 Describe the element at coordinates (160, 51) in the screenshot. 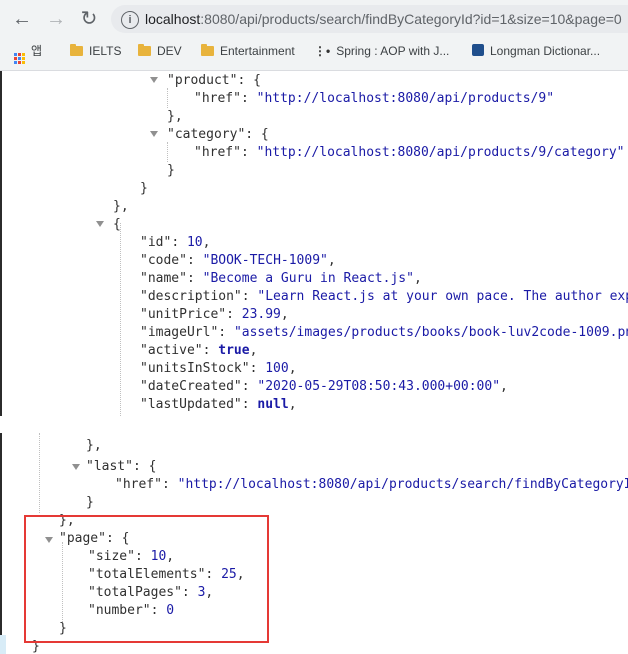

I see `bookmark-dev: DEV` at that location.